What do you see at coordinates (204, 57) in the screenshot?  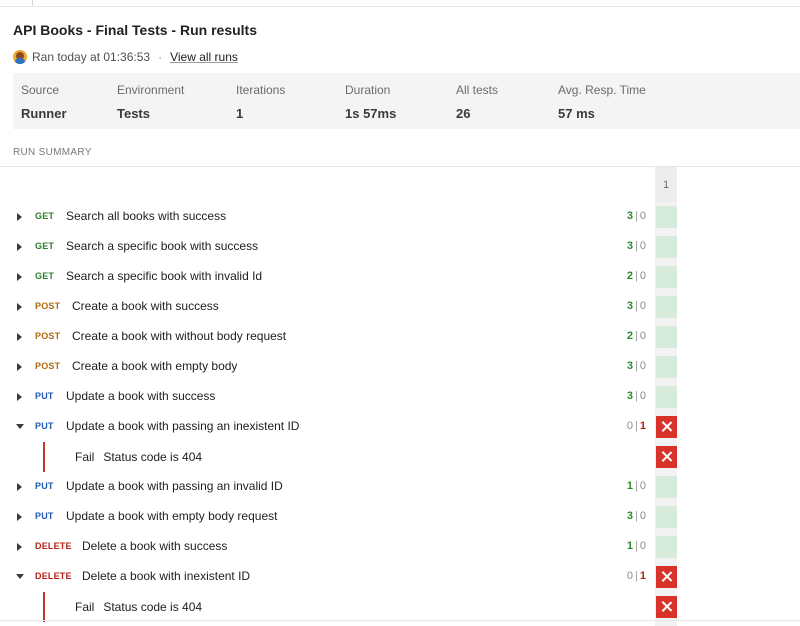 I see `view-all-runs-link: View all runs` at bounding box center [204, 57].